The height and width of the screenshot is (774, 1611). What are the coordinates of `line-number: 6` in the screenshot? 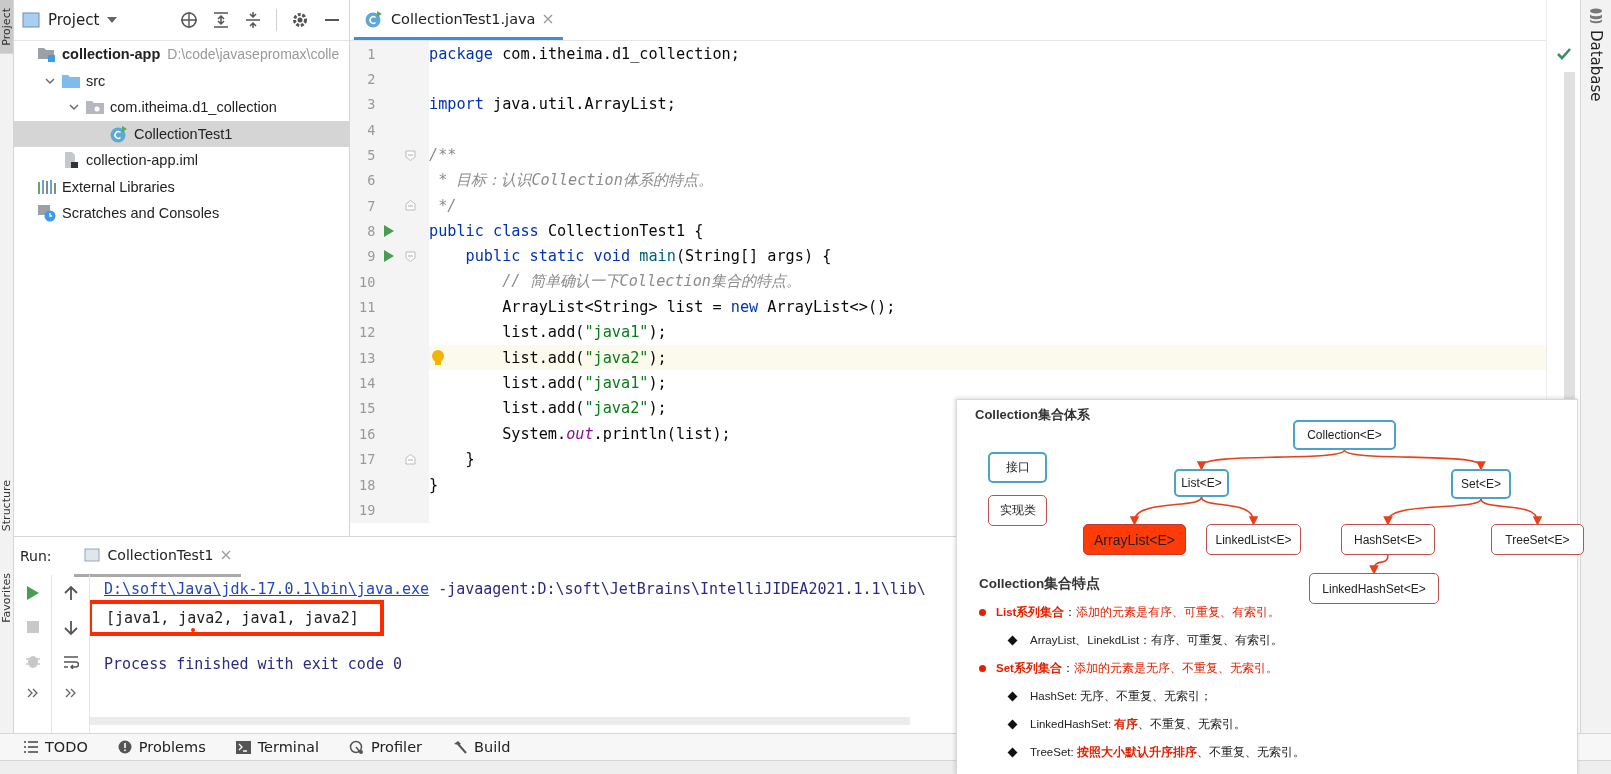 It's located at (371, 180).